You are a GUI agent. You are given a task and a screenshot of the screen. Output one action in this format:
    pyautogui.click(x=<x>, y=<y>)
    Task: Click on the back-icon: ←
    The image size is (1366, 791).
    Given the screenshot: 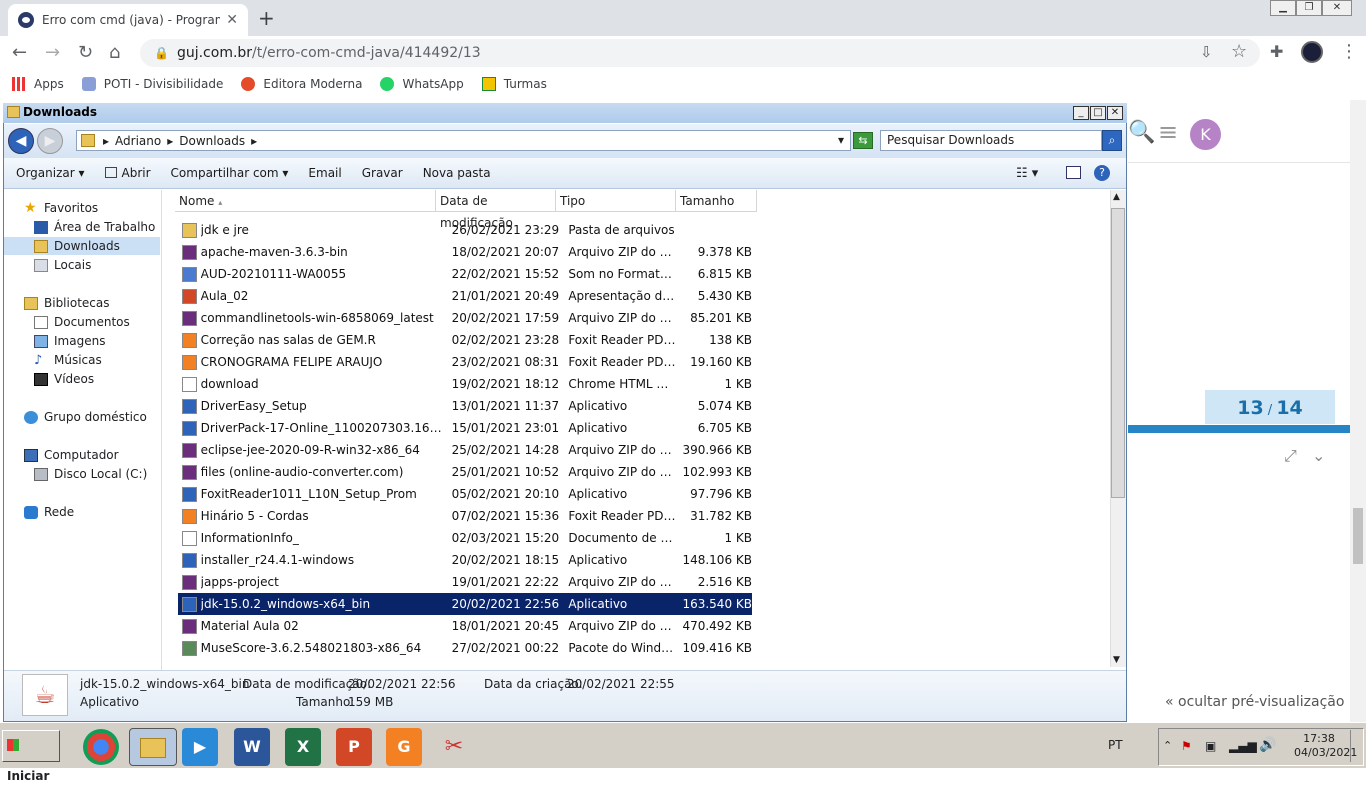 What is the action you would take?
    pyautogui.click(x=19, y=52)
    